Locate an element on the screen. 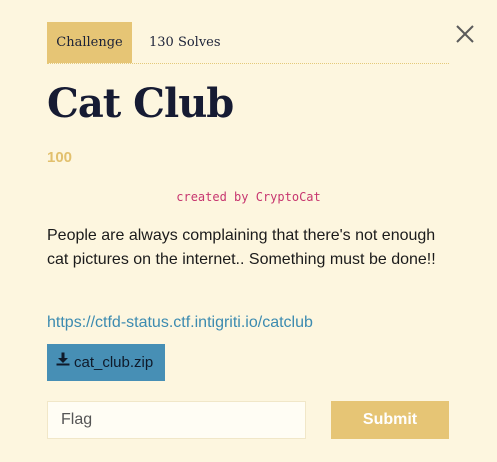 This screenshot has width=497, height=462. challenge-points: 100 is located at coordinates (60, 157).